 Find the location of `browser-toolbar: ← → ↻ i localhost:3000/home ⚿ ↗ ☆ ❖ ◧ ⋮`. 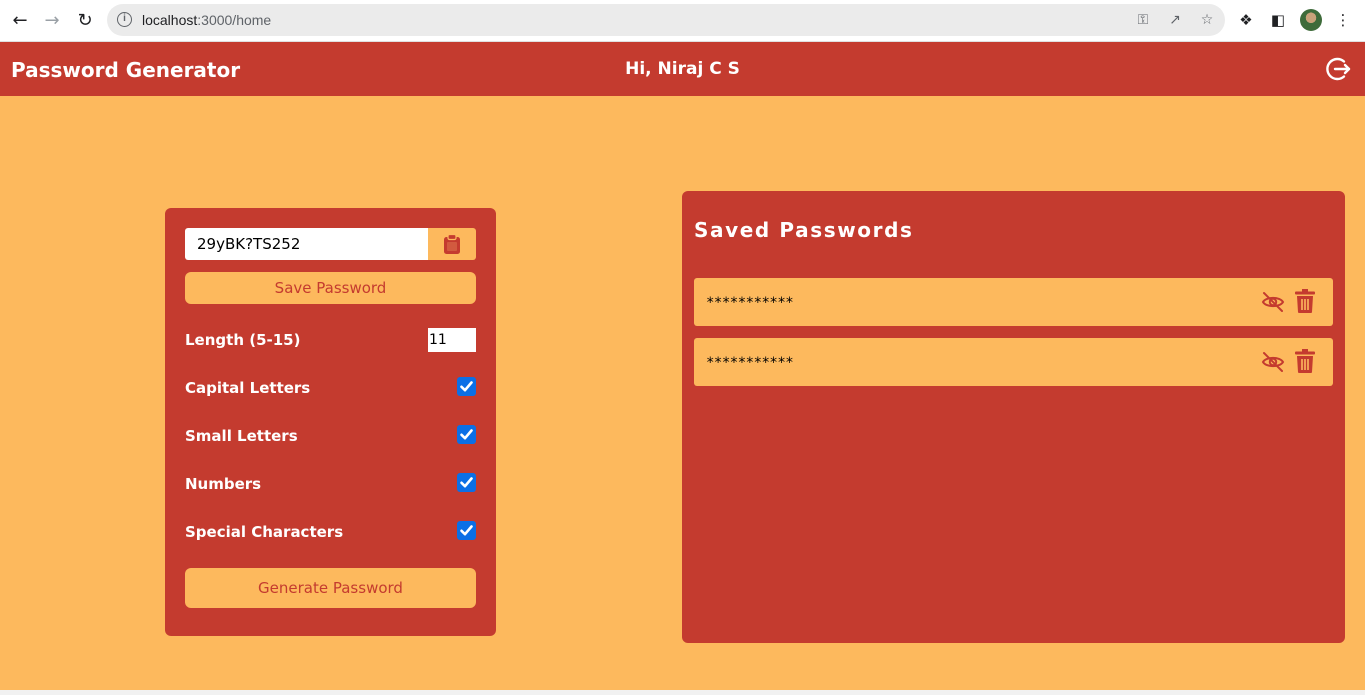

browser-toolbar: ← → ↻ i localhost:3000/home ⚿ ↗ ☆ ❖ ◧ ⋮ is located at coordinates (682, 21).